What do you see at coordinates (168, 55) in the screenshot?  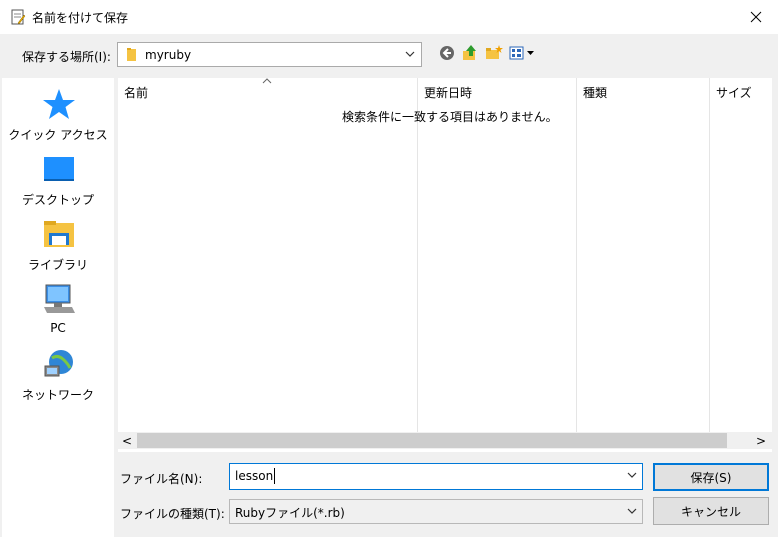 I see `location-value: myruby` at bounding box center [168, 55].